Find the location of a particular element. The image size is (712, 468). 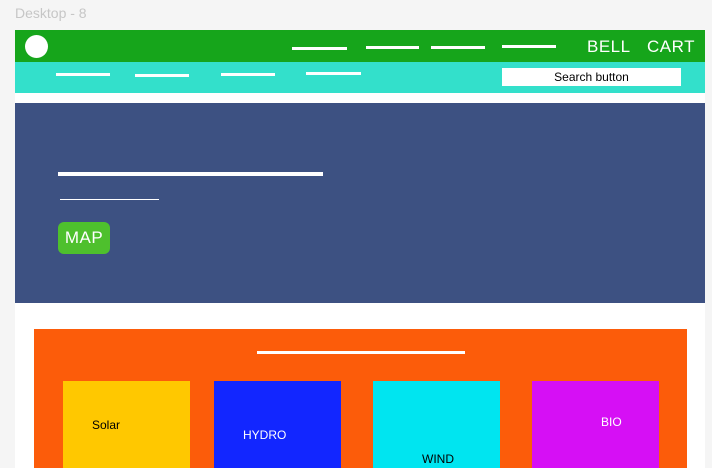

top-nav-bar: BELL CART is located at coordinates (360, 46).